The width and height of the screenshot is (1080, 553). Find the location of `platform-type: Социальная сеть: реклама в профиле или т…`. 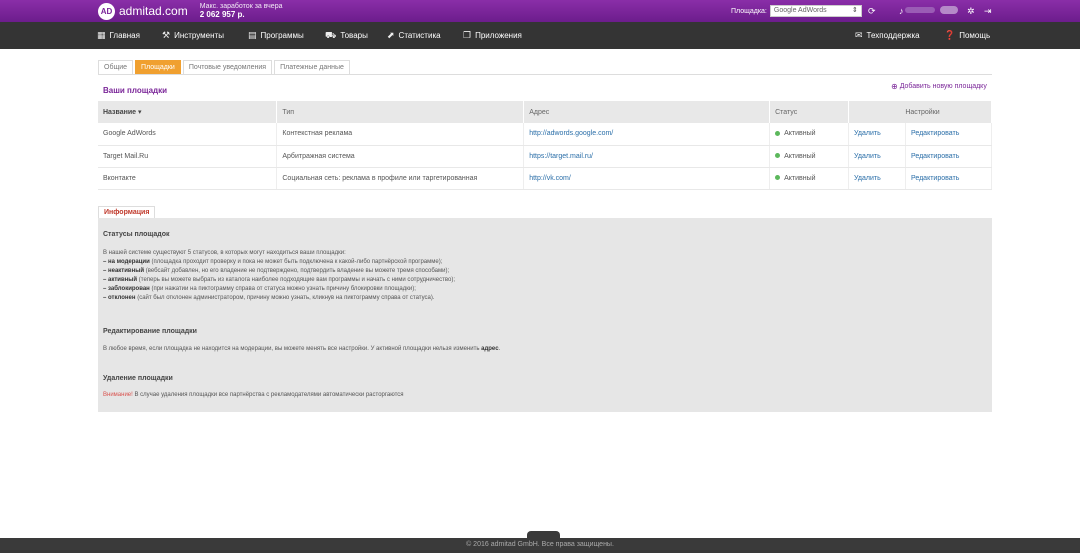

platform-type: Социальная сеть: реклама в профиле или т… is located at coordinates (400, 178).